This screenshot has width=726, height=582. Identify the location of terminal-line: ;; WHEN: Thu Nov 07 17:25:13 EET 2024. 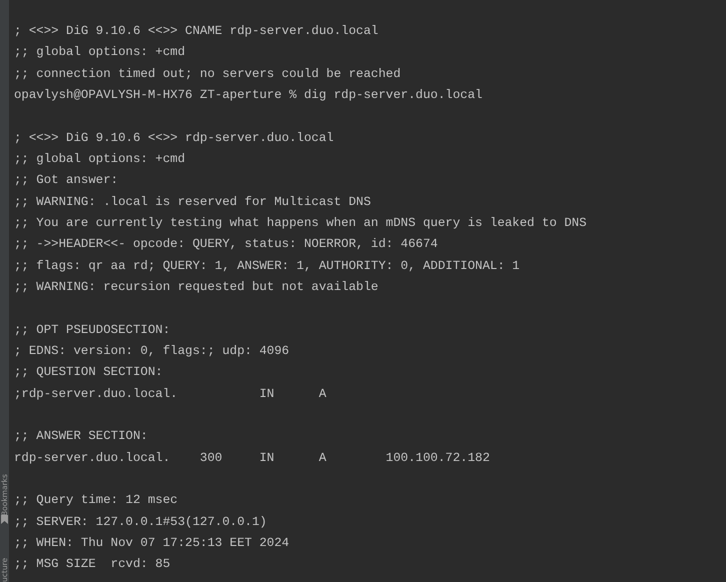
(152, 543).